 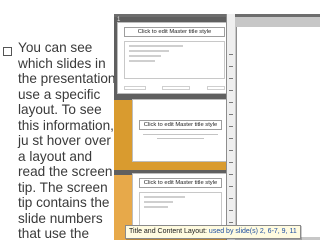 I want to click on thumbnail-footer-date, so click(x=135, y=88).